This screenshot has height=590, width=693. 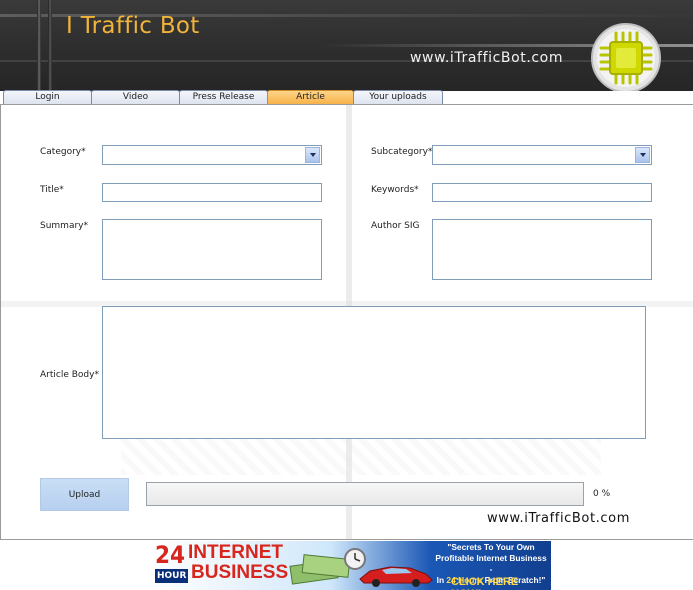 I want to click on category-label: Category*, so click(x=63, y=152).